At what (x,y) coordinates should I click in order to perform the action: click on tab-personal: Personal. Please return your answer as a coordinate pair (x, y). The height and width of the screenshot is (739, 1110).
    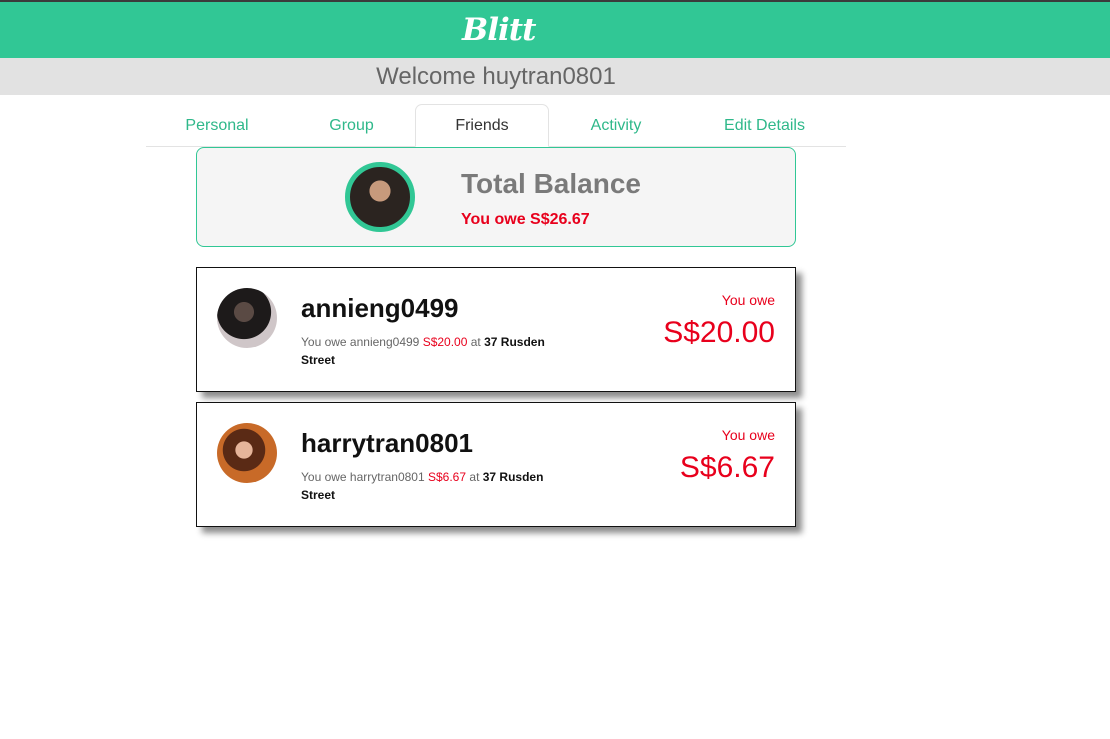
    Looking at the image, I should click on (217, 125).